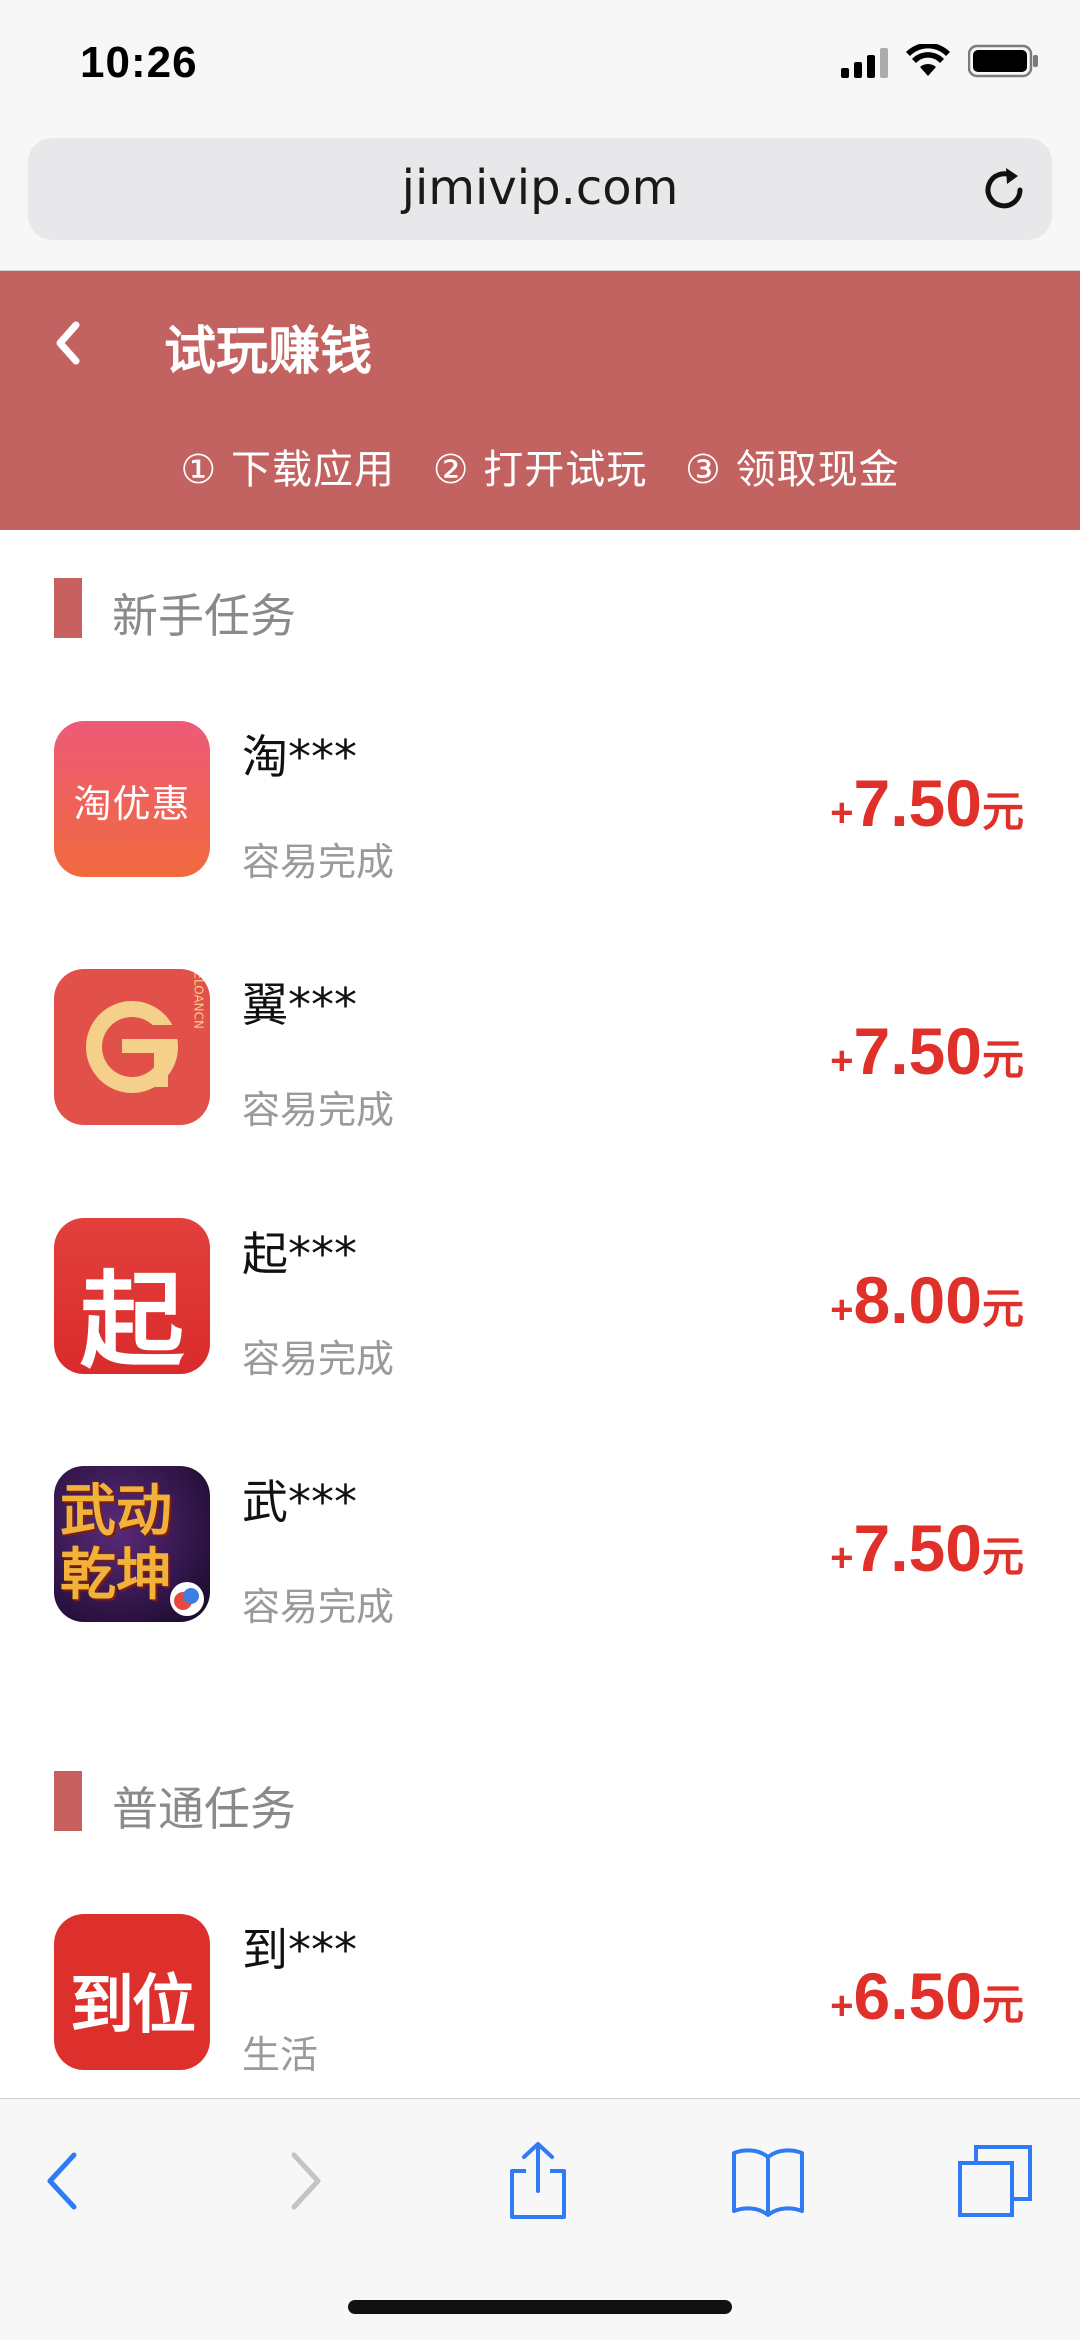  What do you see at coordinates (199, 1000) in the screenshot?
I see `app-icon-text: ELOANCN` at bounding box center [199, 1000].